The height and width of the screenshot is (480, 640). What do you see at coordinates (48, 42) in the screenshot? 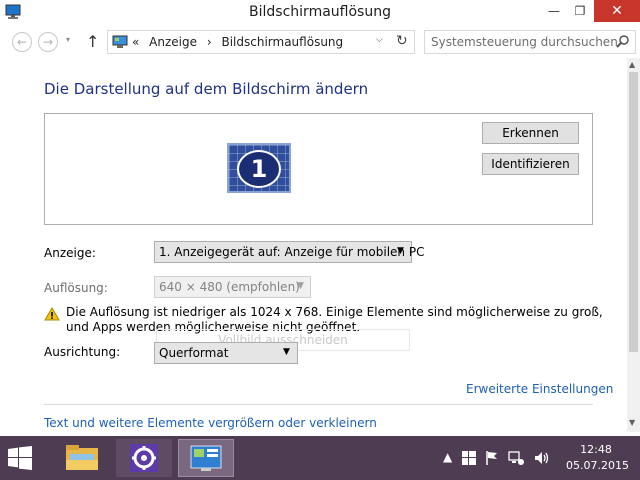
I see `forward-button: →` at bounding box center [48, 42].